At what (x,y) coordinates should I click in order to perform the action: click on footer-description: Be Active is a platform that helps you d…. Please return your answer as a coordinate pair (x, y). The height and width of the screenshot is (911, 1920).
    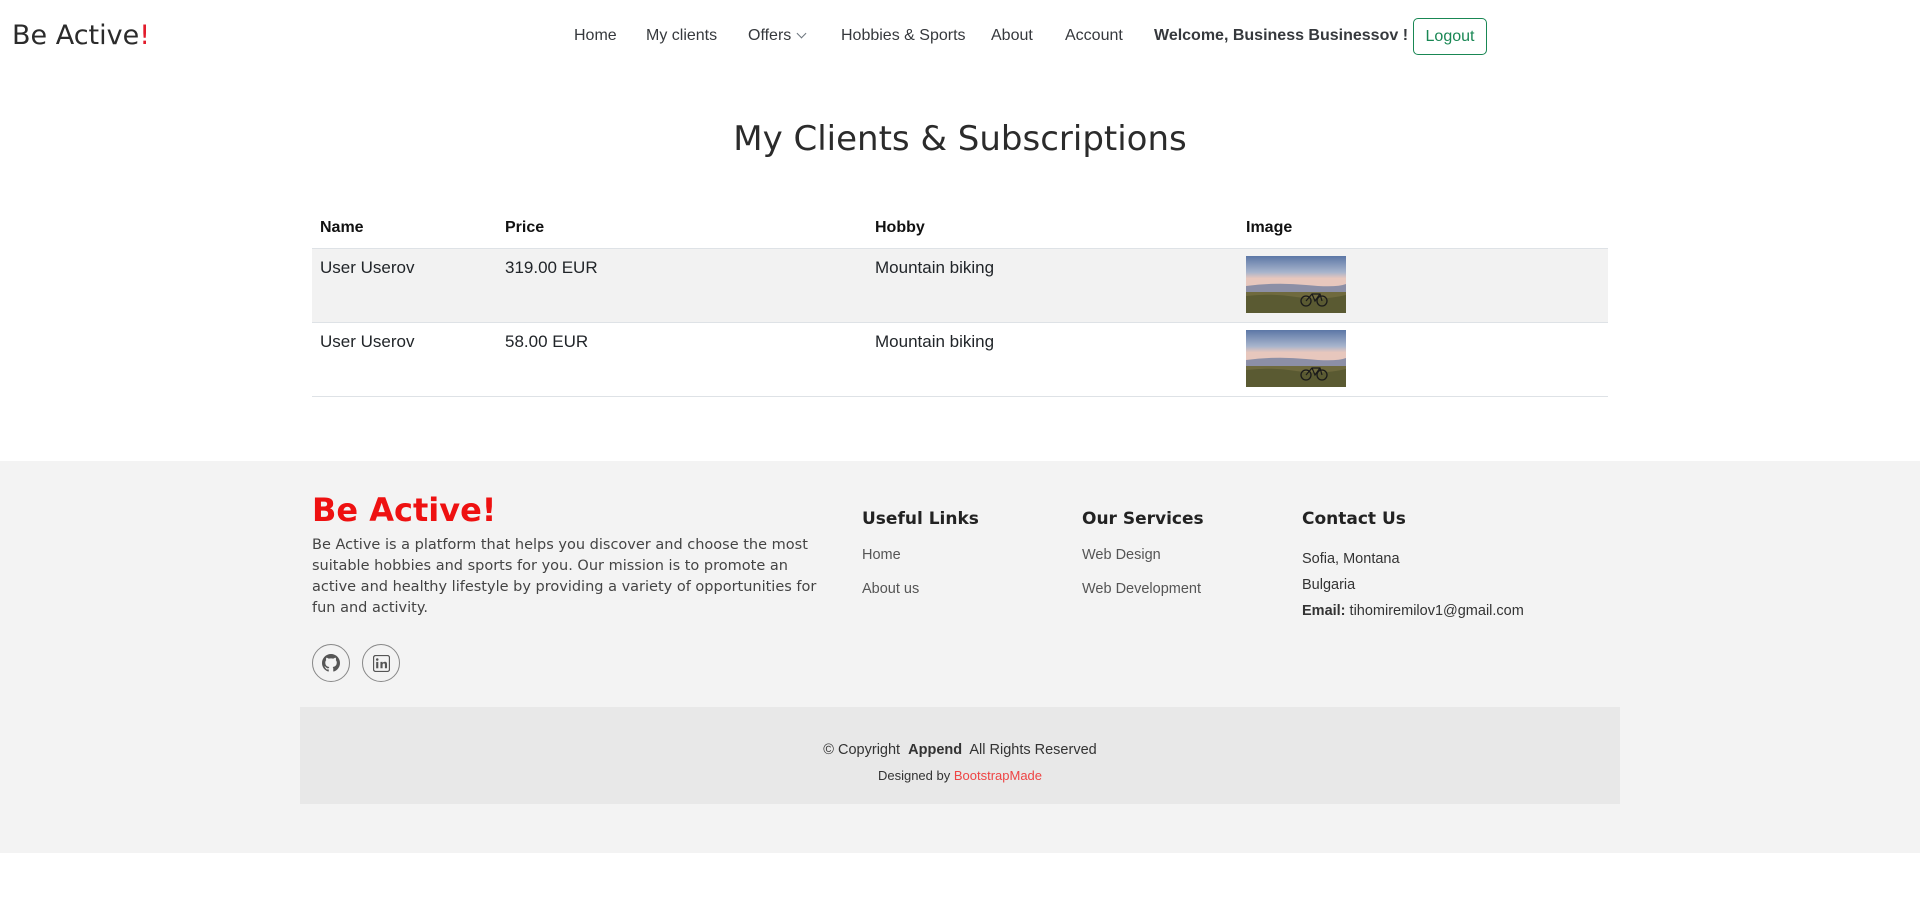
    Looking at the image, I should click on (564, 576).